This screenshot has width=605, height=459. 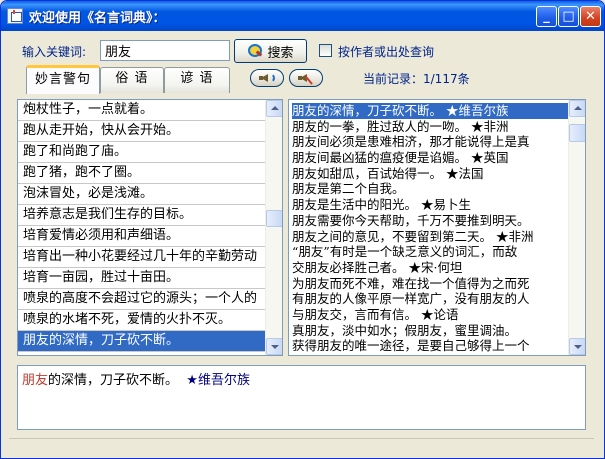 I want to click on list-item: 朋友之间的意见，不要留到第二天。 ★非洲, so click(x=430, y=237).